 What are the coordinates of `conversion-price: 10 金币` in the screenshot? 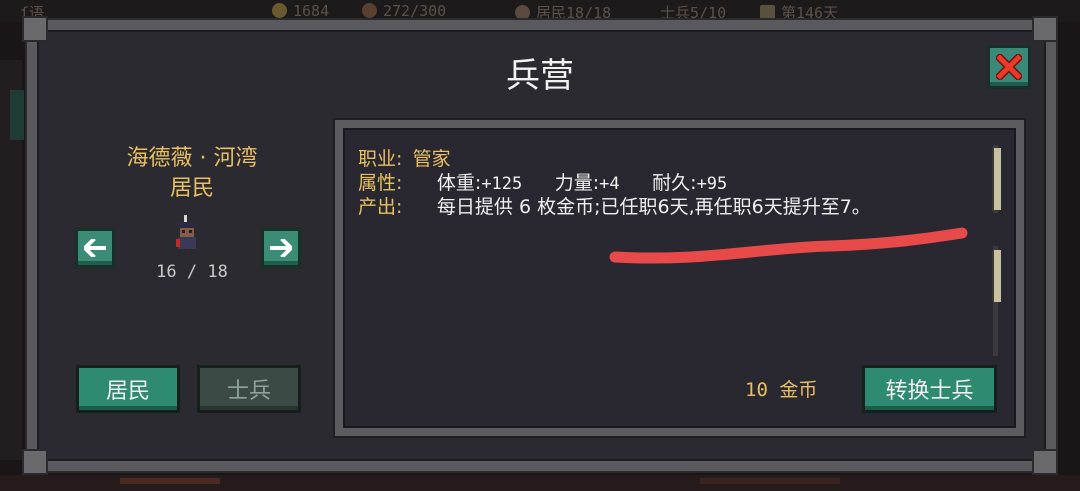 It's located at (781, 390).